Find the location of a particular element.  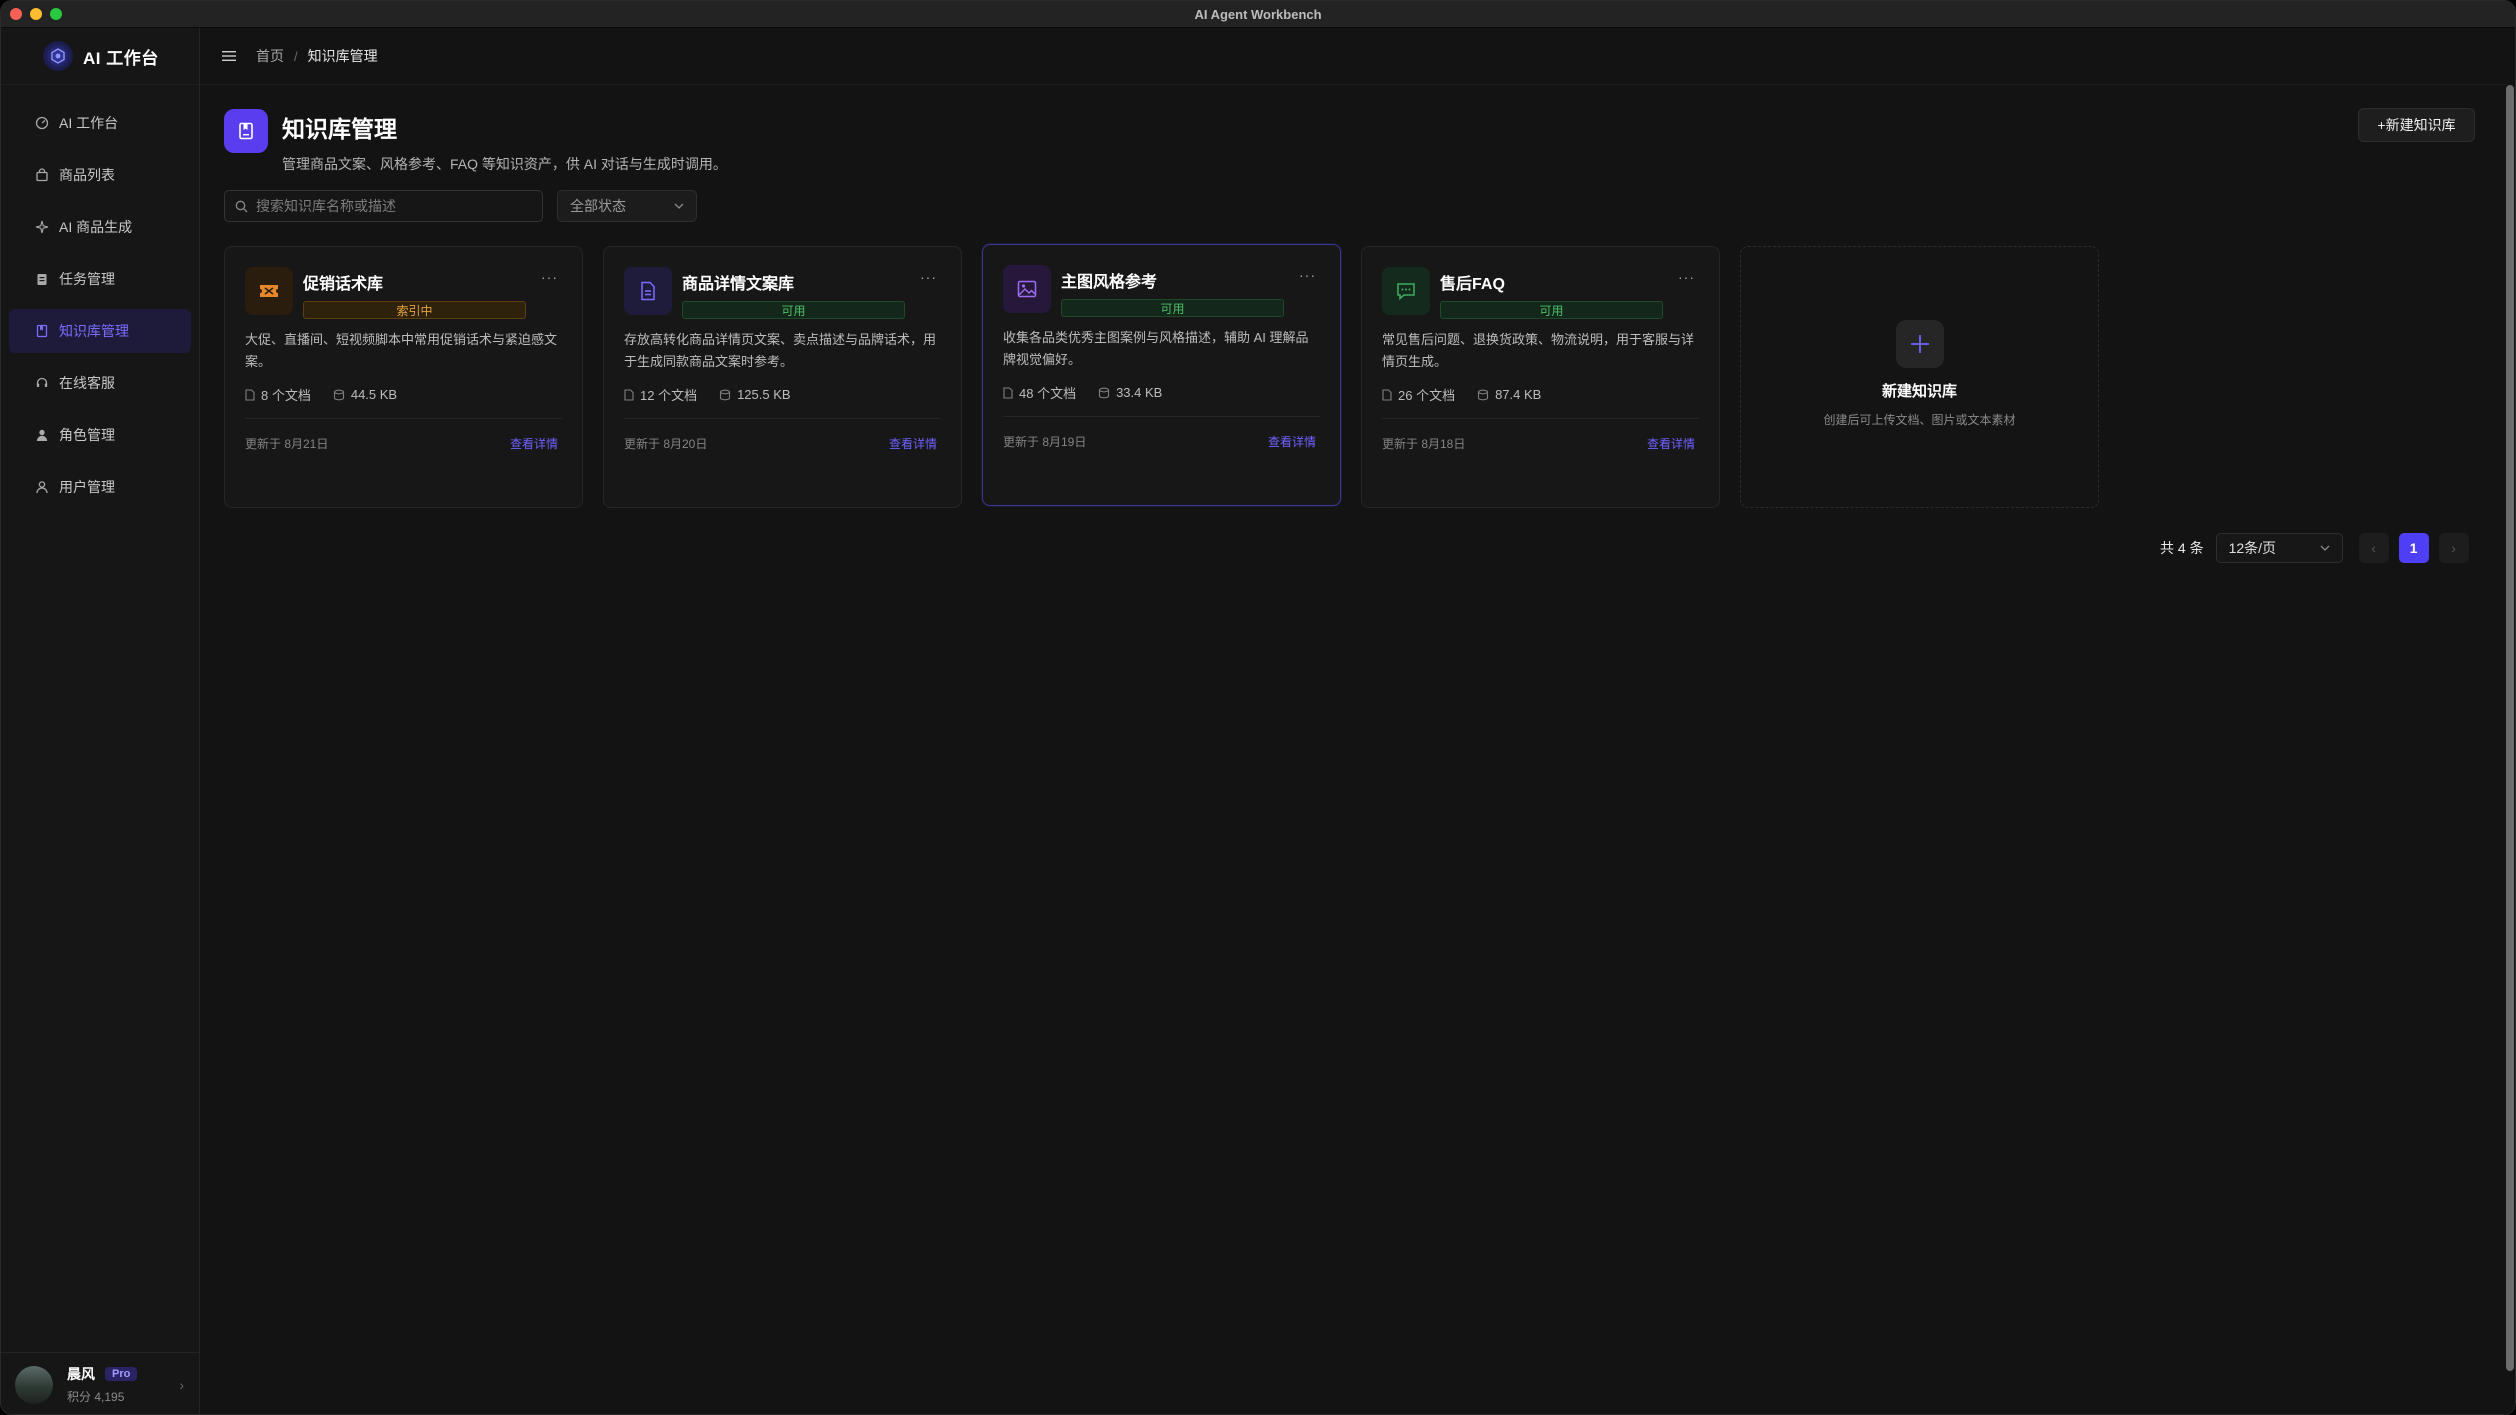

card-description: 常见售后问题、退换货政策、物流说明，用于客服与详情页生成。 is located at coordinates (1538, 350).